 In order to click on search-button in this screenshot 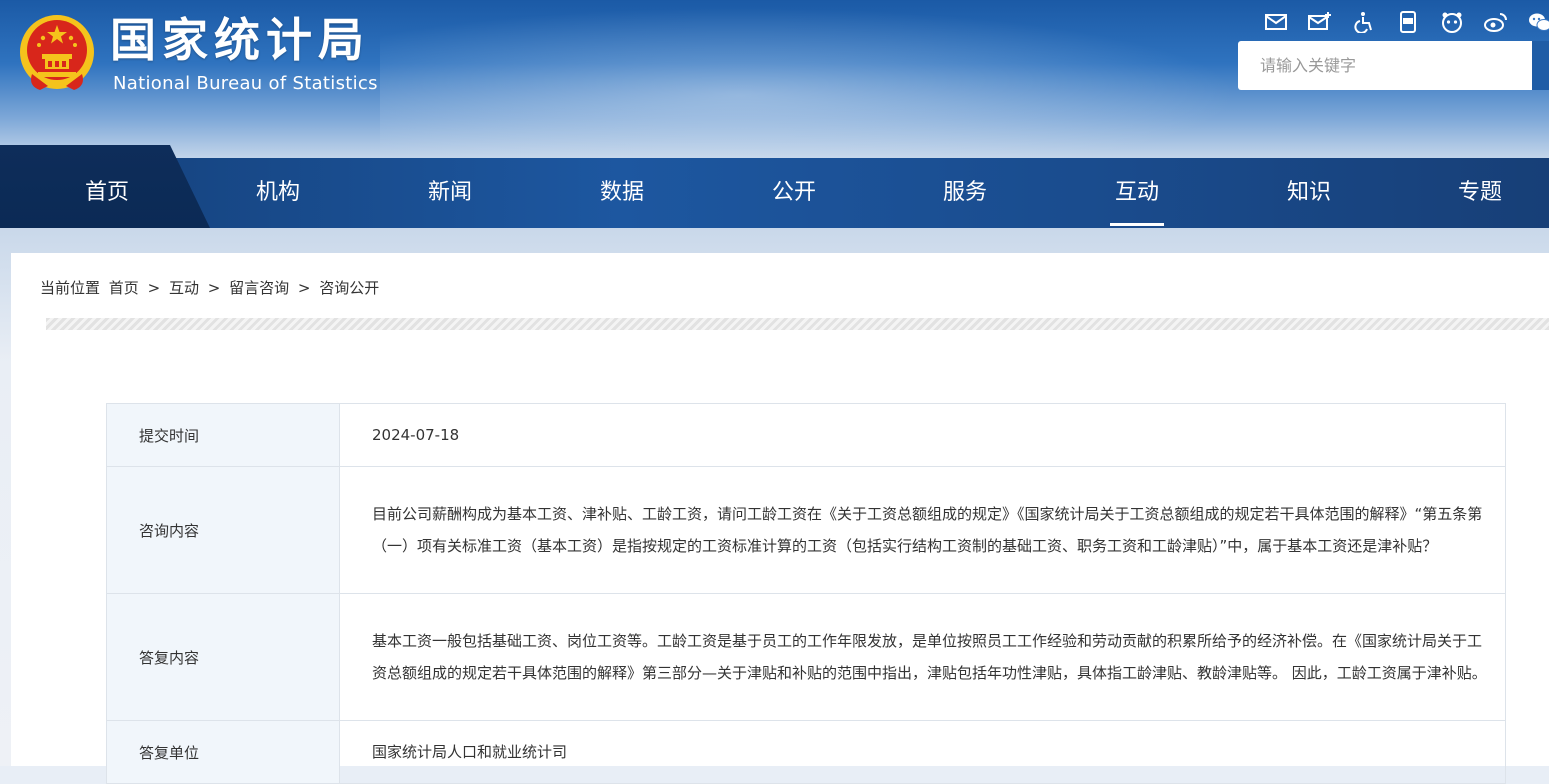, I will do `click(1540, 65)`.